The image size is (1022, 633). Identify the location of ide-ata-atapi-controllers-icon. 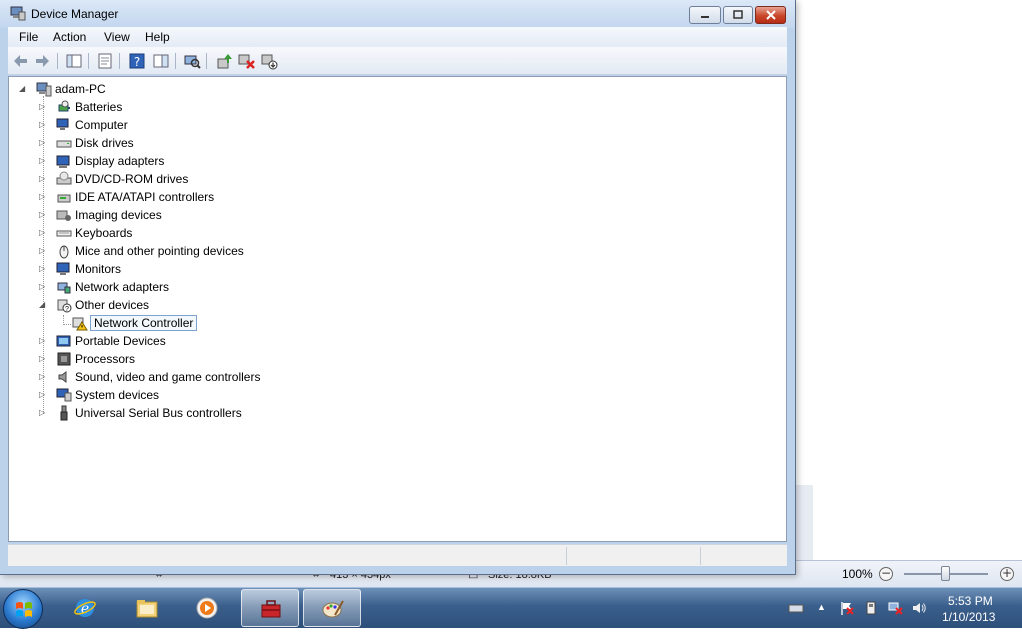
(64, 198).